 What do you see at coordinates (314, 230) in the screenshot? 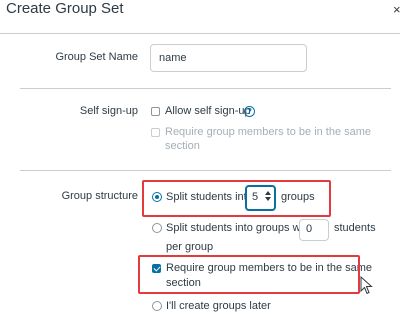
I see `group-size-input: 0` at bounding box center [314, 230].